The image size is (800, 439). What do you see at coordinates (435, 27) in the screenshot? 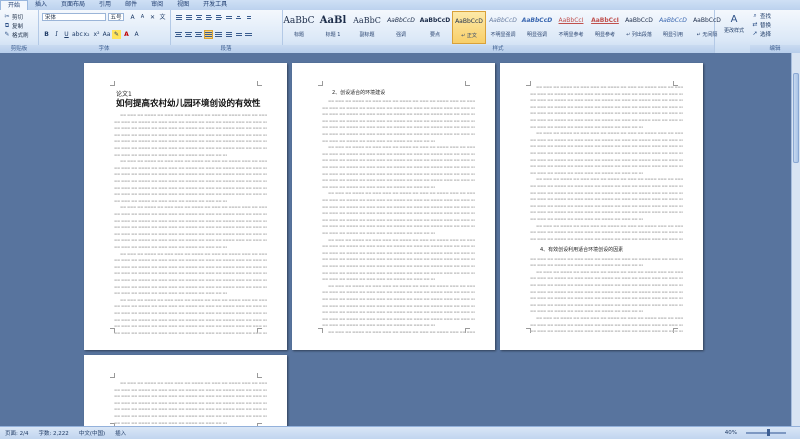
I see `style-strong: AaBbCcD 要点` at bounding box center [435, 27].